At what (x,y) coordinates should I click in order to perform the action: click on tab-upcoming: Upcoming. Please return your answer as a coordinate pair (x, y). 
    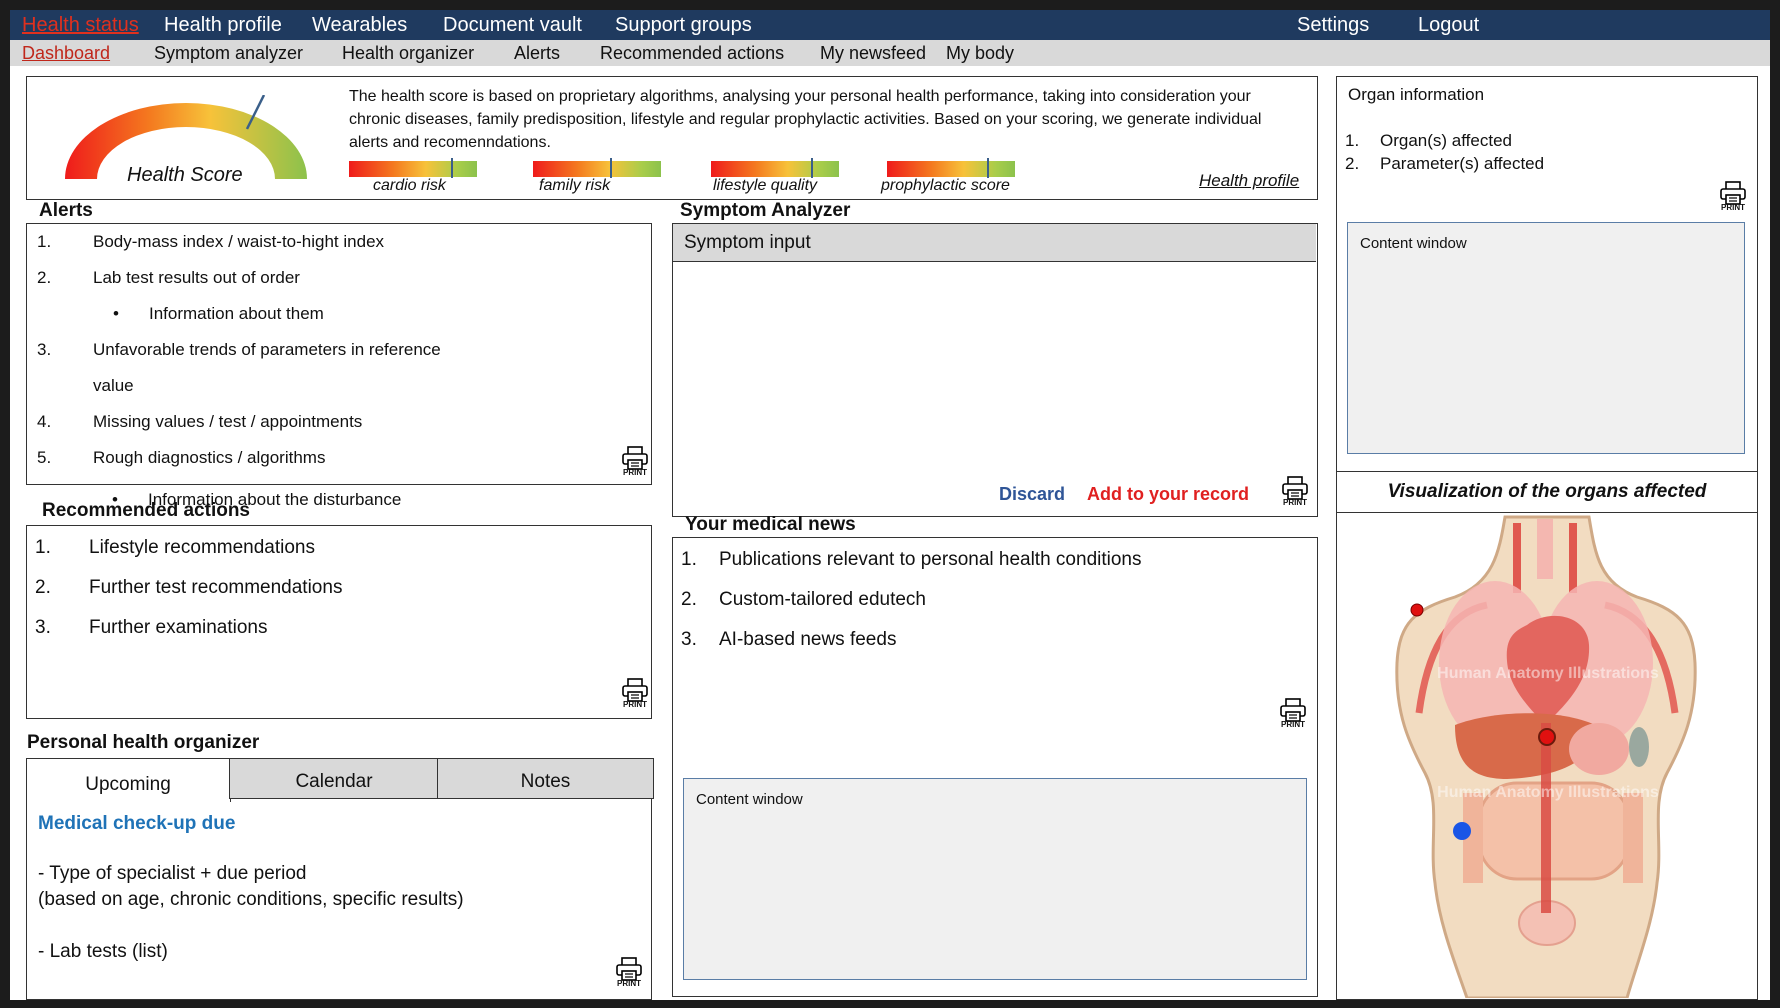
    Looking at the image, I should click on (128, 779).